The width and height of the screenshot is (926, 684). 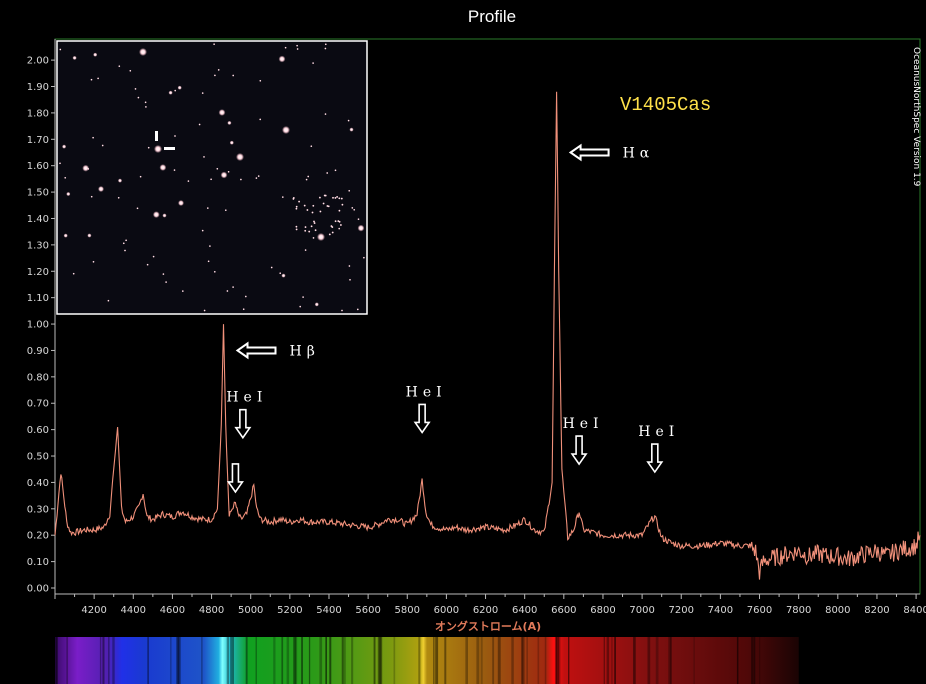 What do you see at coordinates (524, 610) in the screenshot?
I see `x-tick-label: 6400` at bounding box center [524, 610].